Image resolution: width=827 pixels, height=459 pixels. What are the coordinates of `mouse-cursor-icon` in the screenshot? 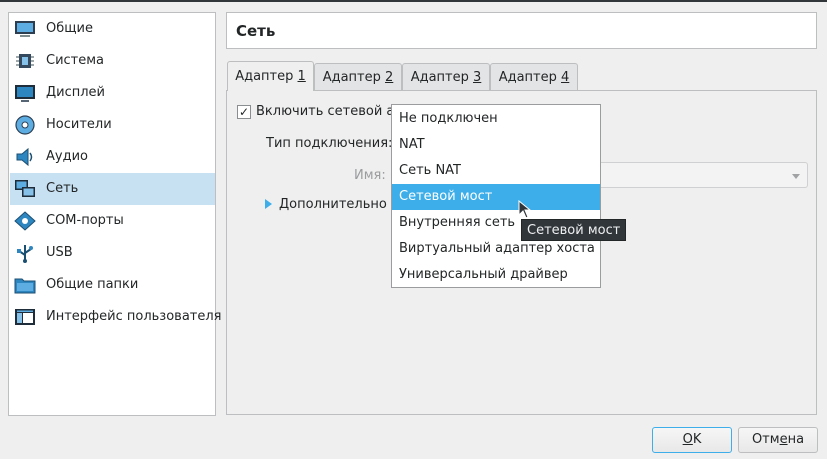 It's located at (525, 209).